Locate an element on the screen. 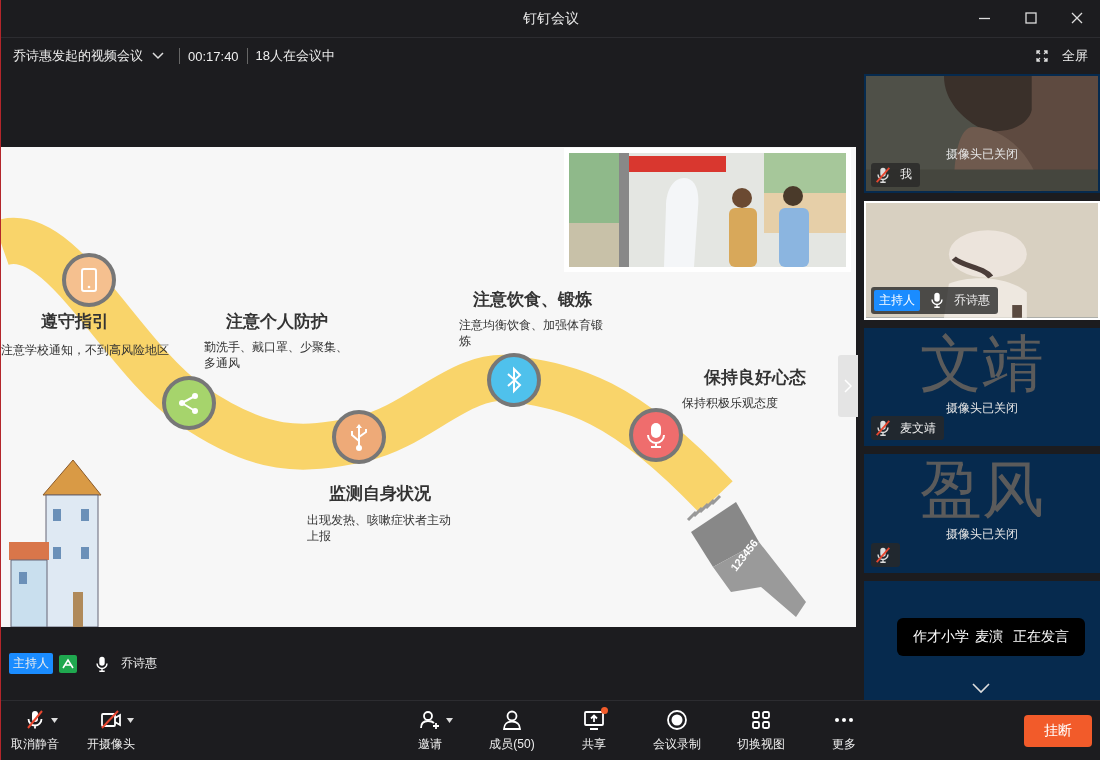  add-user-icon is located at coordinates (430, 720).